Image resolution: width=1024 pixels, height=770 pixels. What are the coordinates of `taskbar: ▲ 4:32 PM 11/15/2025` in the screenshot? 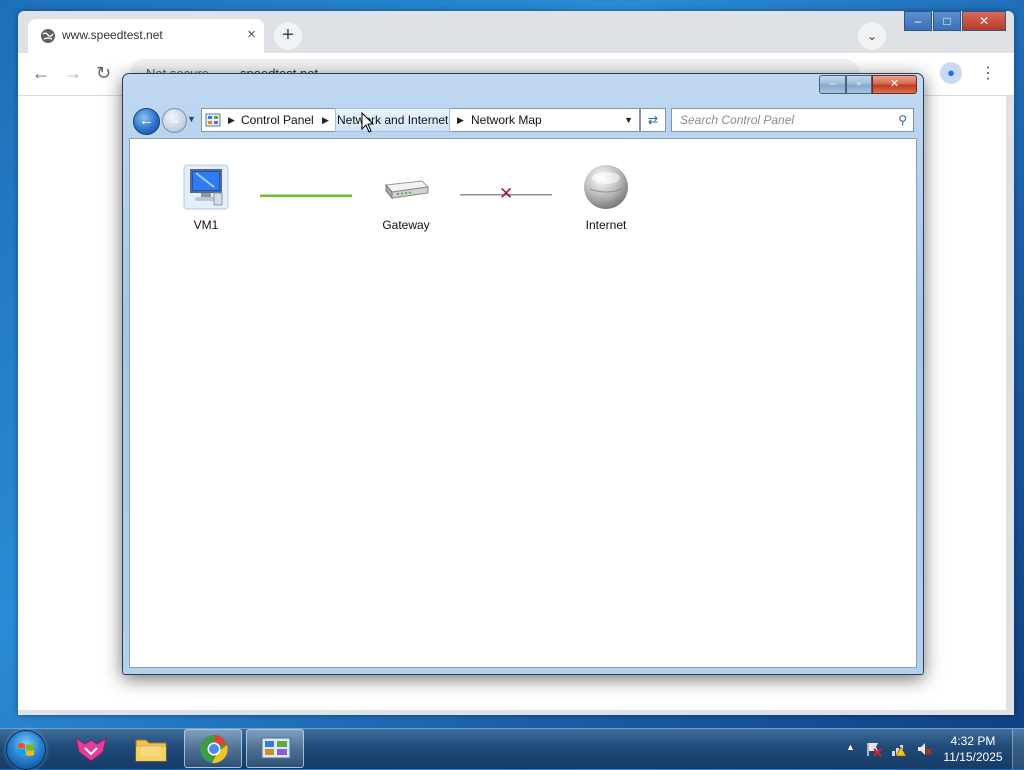 It's located at (512, 749).